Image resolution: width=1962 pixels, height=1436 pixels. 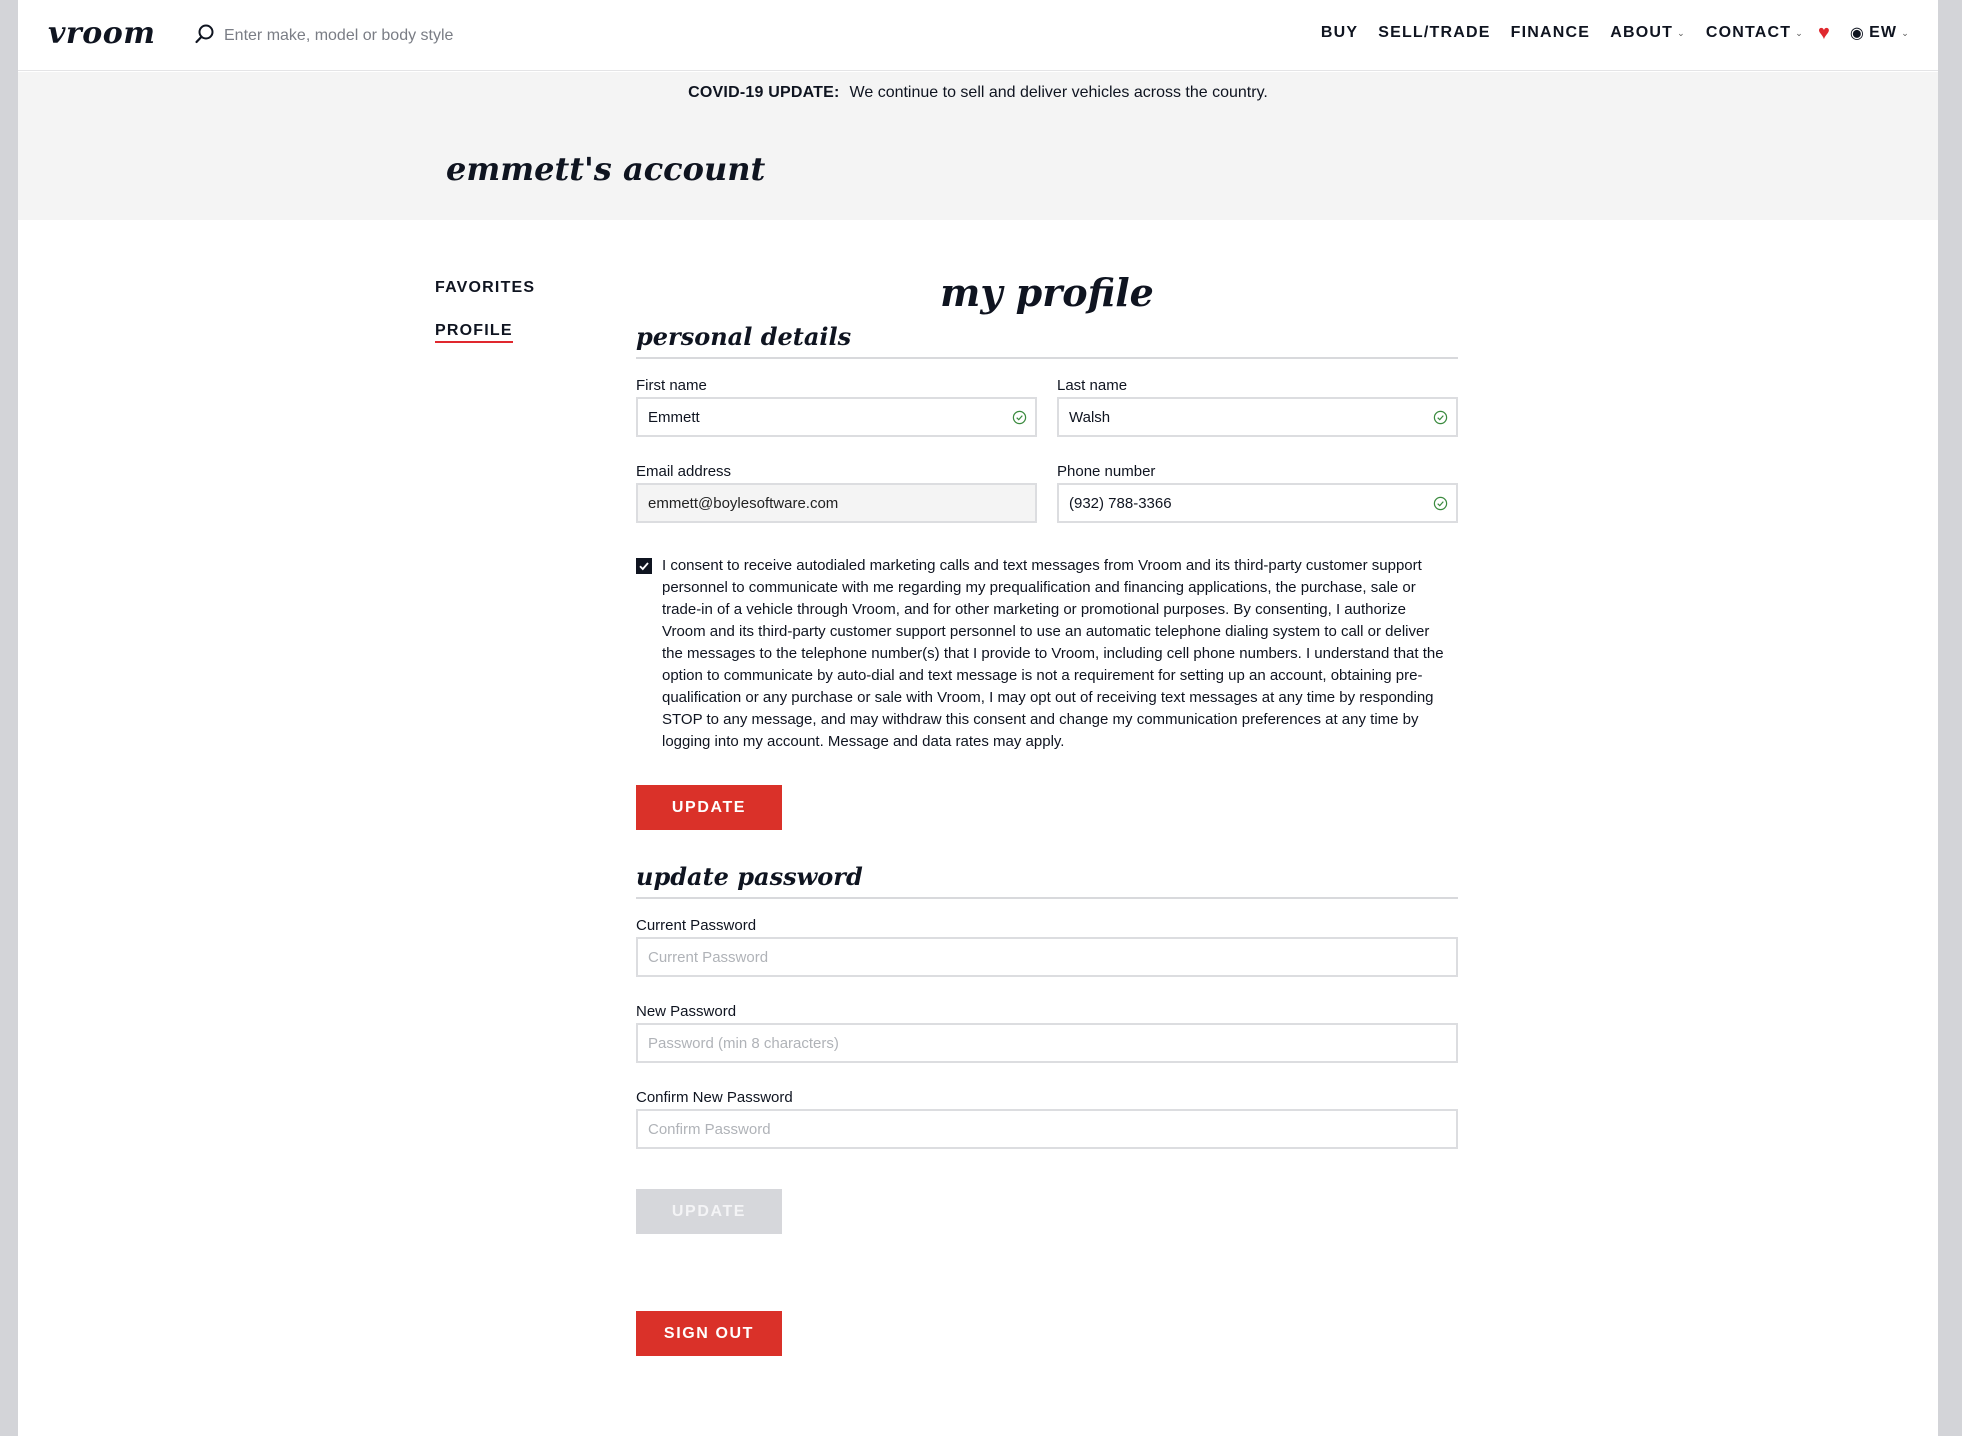 I want to click on heart-icon: ♥, so click(x=1824, y=33).